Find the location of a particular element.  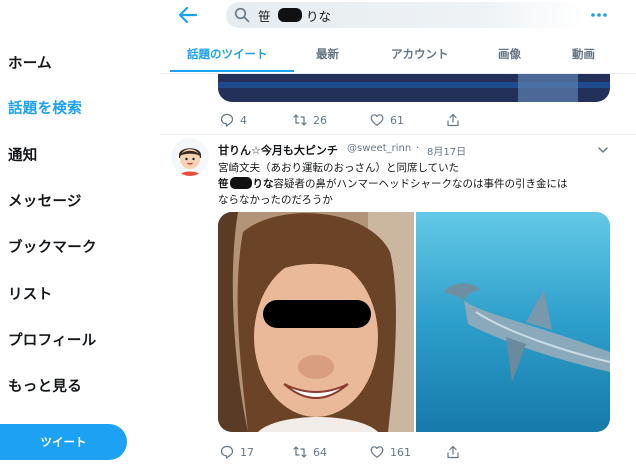

tweet-text-rest: 容疑者の鼻がハンマーヘッドシャークなのは事件の引き金には is located at coordinates (420, 184).